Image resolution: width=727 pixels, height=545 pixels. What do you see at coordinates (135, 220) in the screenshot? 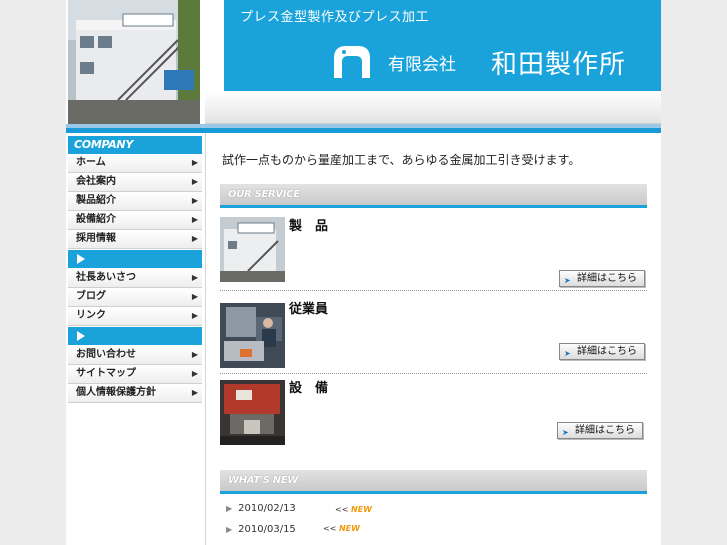
I see `sidebar-item-equipment: 設備紹介 ▶` at bounding box center [135, 220].